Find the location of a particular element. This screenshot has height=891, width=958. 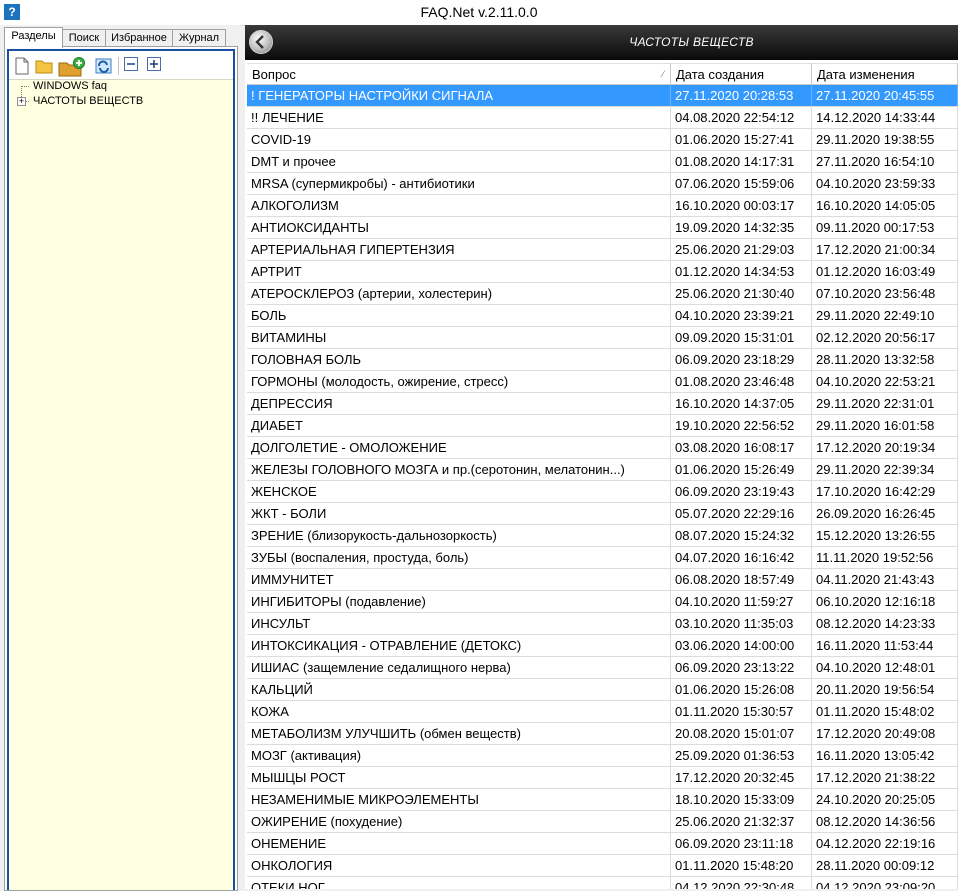

cell-question: МОЗГ (активация) is located at coordinates (459, 755).